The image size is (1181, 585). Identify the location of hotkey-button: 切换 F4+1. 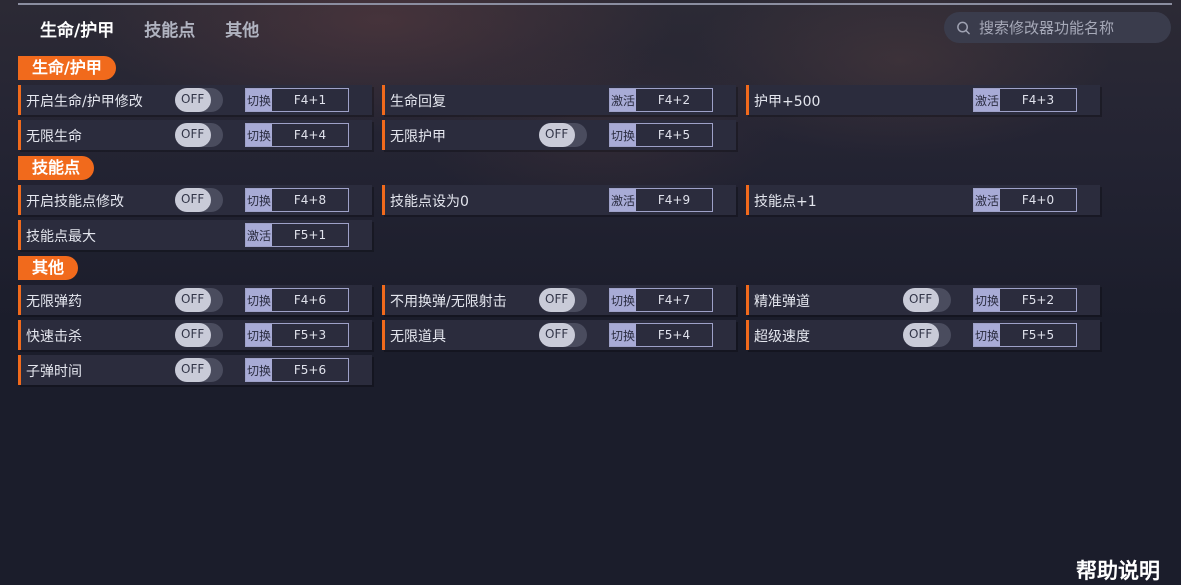
(297, 100).